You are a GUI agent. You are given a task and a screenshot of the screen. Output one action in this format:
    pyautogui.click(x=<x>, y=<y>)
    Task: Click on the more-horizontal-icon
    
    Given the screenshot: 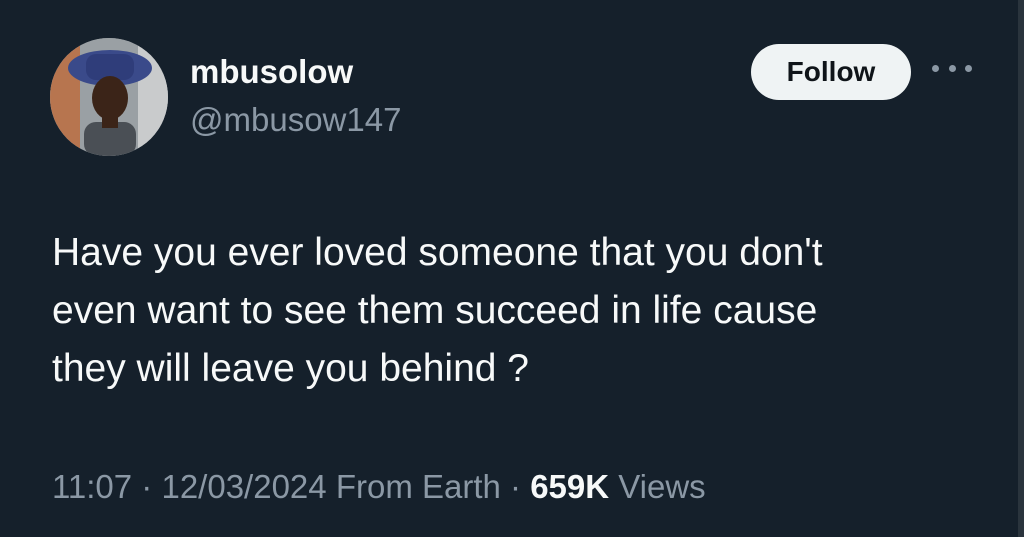 What is the action you would take?
    pyautogui.click(x=952, y=68)
    